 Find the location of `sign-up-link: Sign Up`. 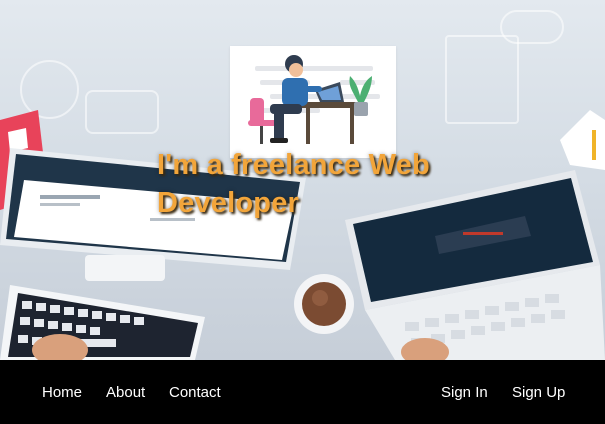

sign-up-link: Sign Up is located at coordinates (538, 393).